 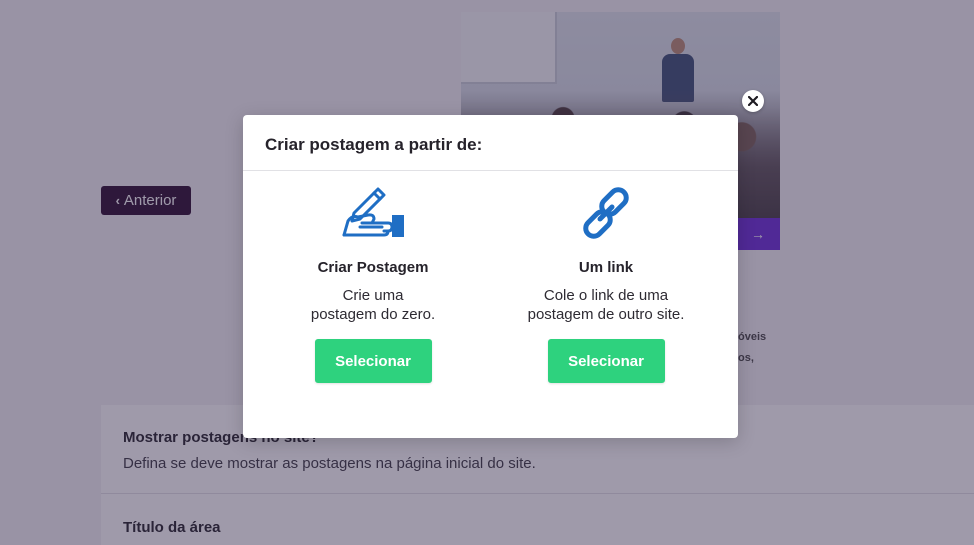 What do you see at coordinates (606, 213) in the screenshot?
I see `link-chain-icon` at bounding box center [606, 213].